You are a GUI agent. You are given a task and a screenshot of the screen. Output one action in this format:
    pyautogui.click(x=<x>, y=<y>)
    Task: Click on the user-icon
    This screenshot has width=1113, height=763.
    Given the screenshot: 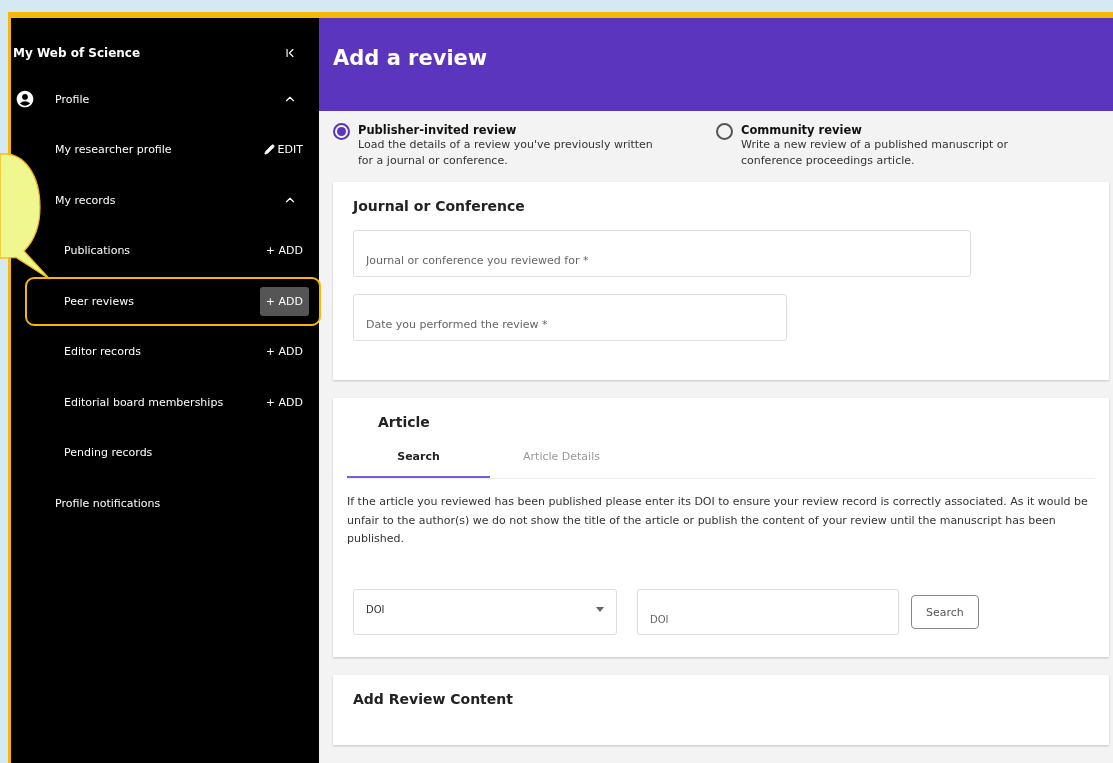 What is the action you would take?
    pyautogui.click(x=25, y=99)
    